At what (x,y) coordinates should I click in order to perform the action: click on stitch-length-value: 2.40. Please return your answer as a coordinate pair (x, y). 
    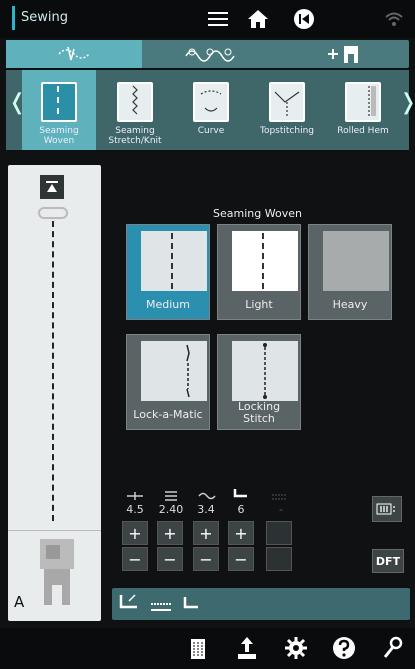
    Looking at the image, I should click on (171, 509).